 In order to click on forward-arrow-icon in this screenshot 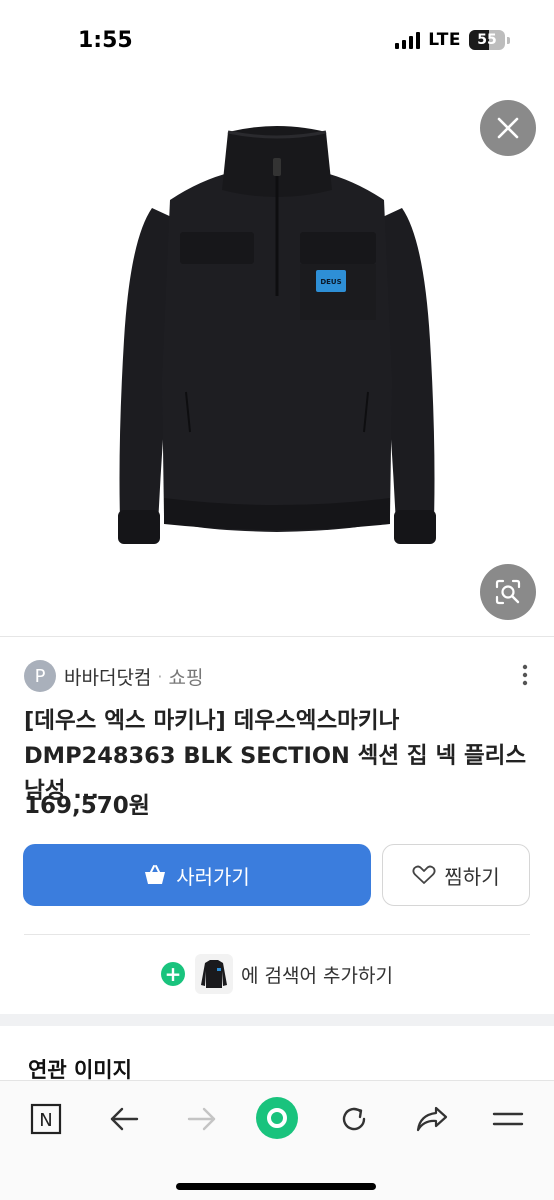, I will do `click(201, 1119)`.